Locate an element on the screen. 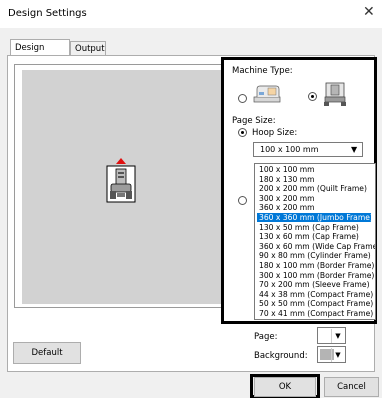  page-select: ▼ is located at coordinates (331, 335).